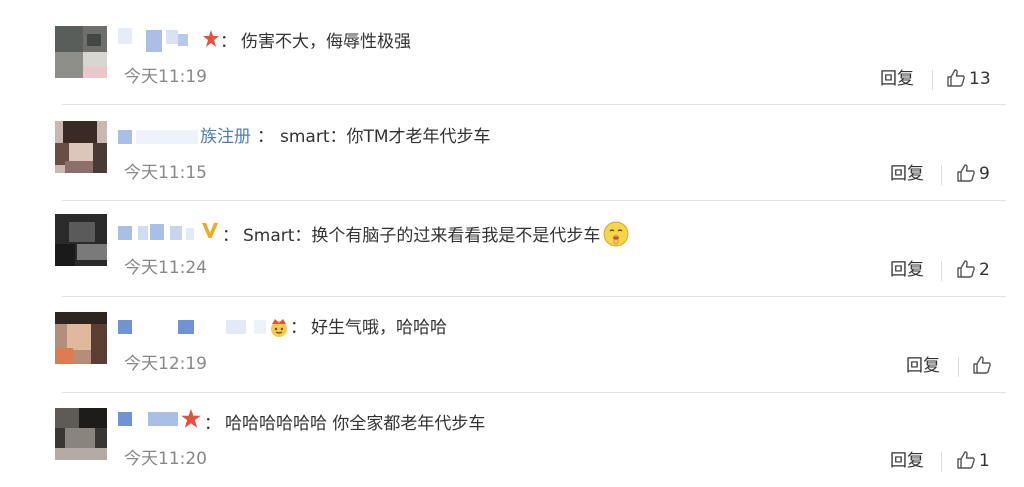  What do you see at coordinates (165, 364) in the screenshot?
I see `timestamp: 今天12:19` at bounding box center [165, 364].